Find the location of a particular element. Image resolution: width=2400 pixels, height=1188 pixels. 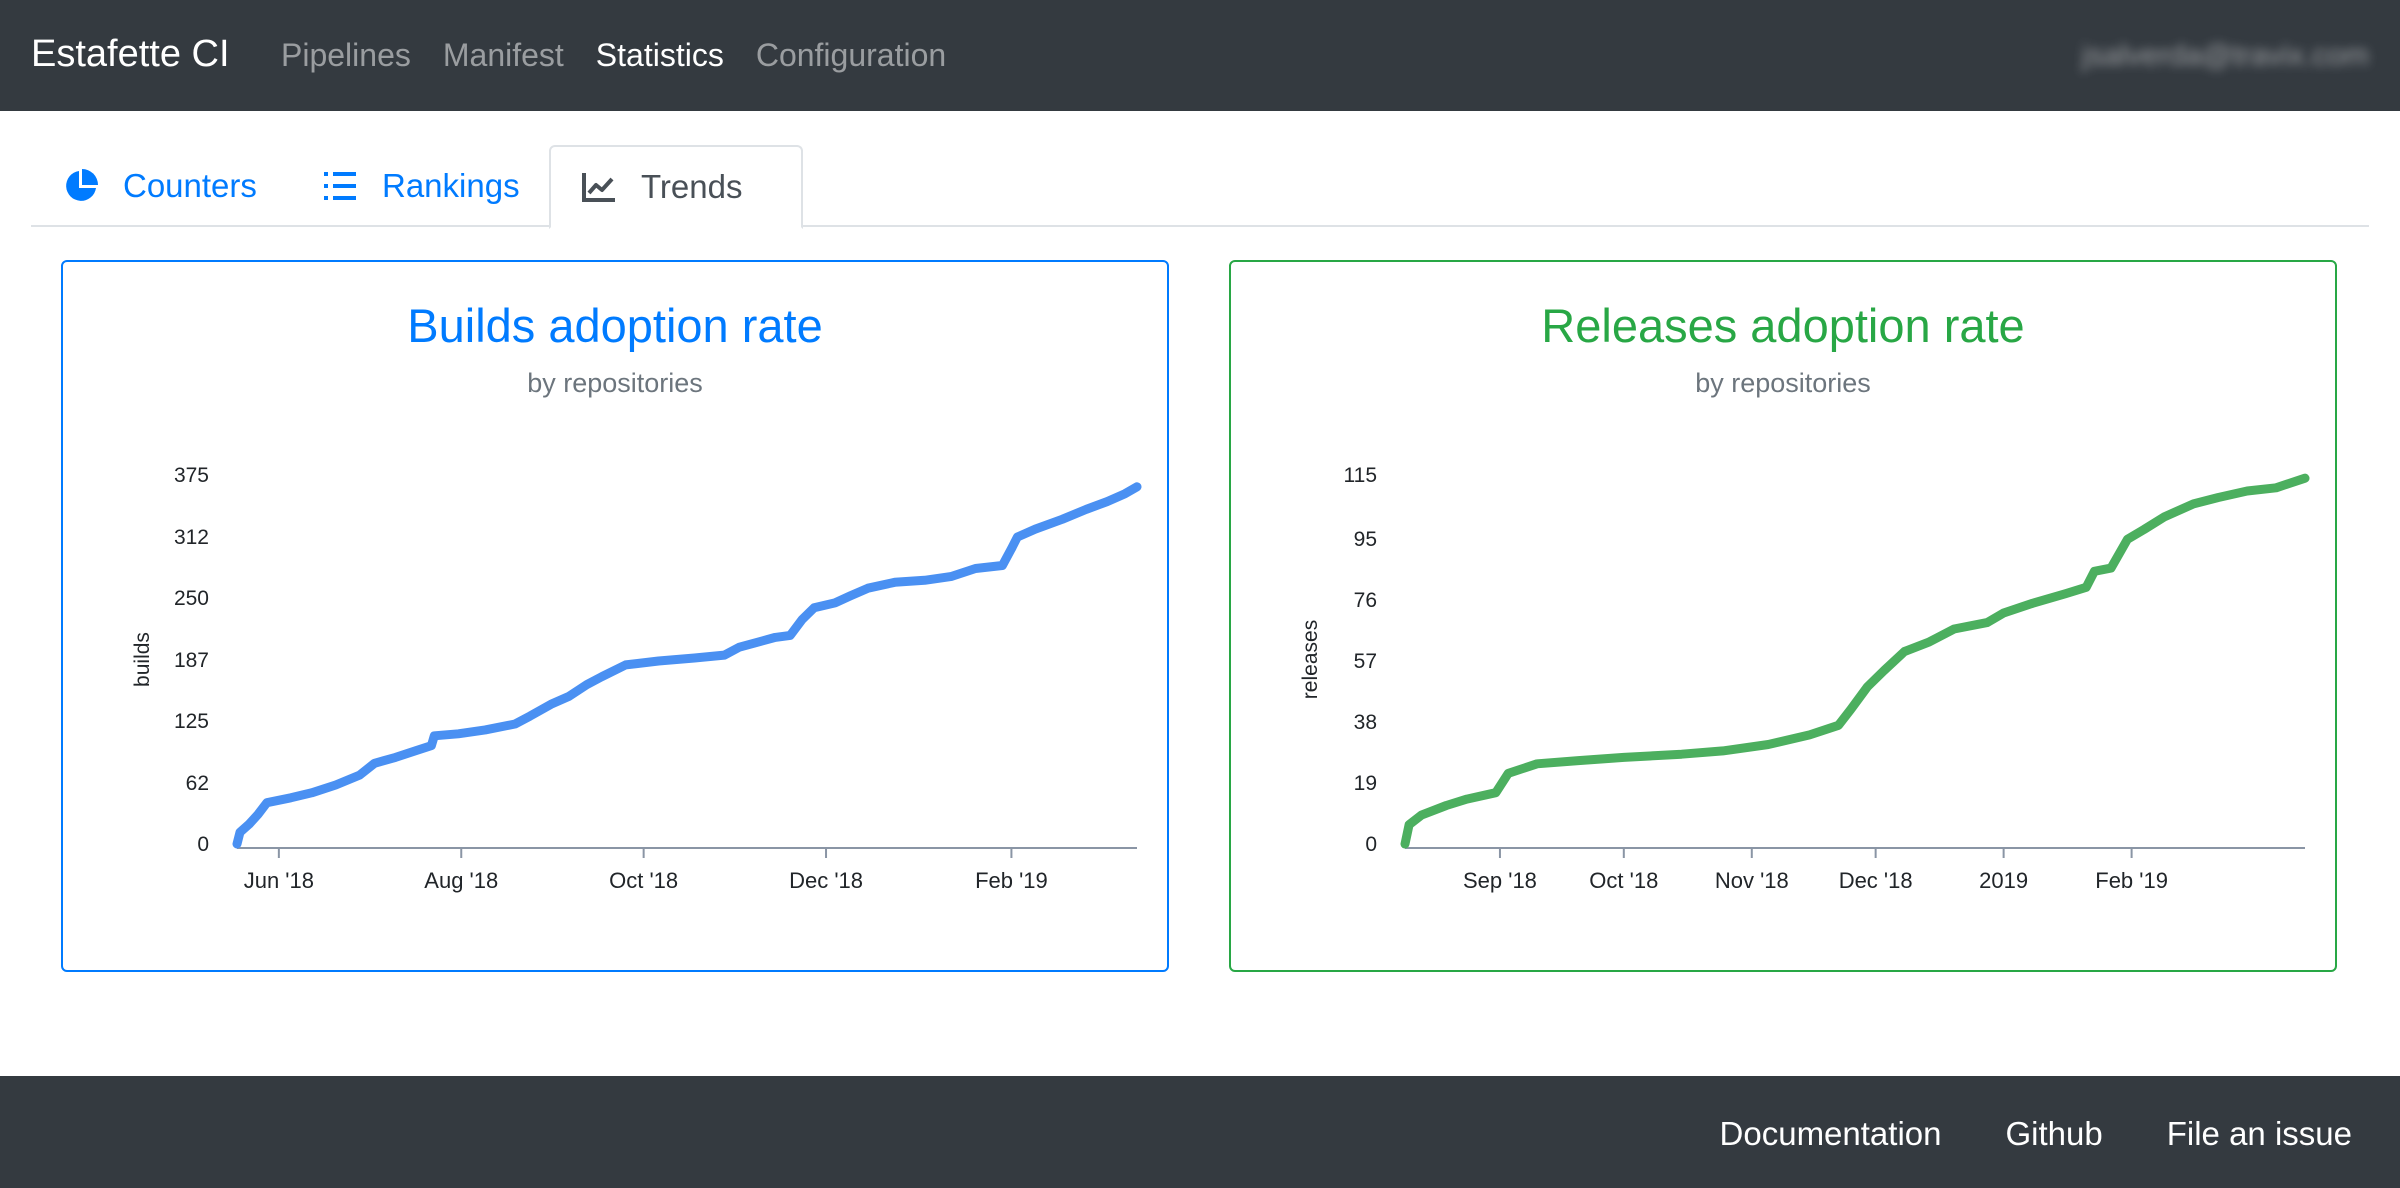

footer-links: Documentation Github File an issue is located at coordinates (2036, 1134).